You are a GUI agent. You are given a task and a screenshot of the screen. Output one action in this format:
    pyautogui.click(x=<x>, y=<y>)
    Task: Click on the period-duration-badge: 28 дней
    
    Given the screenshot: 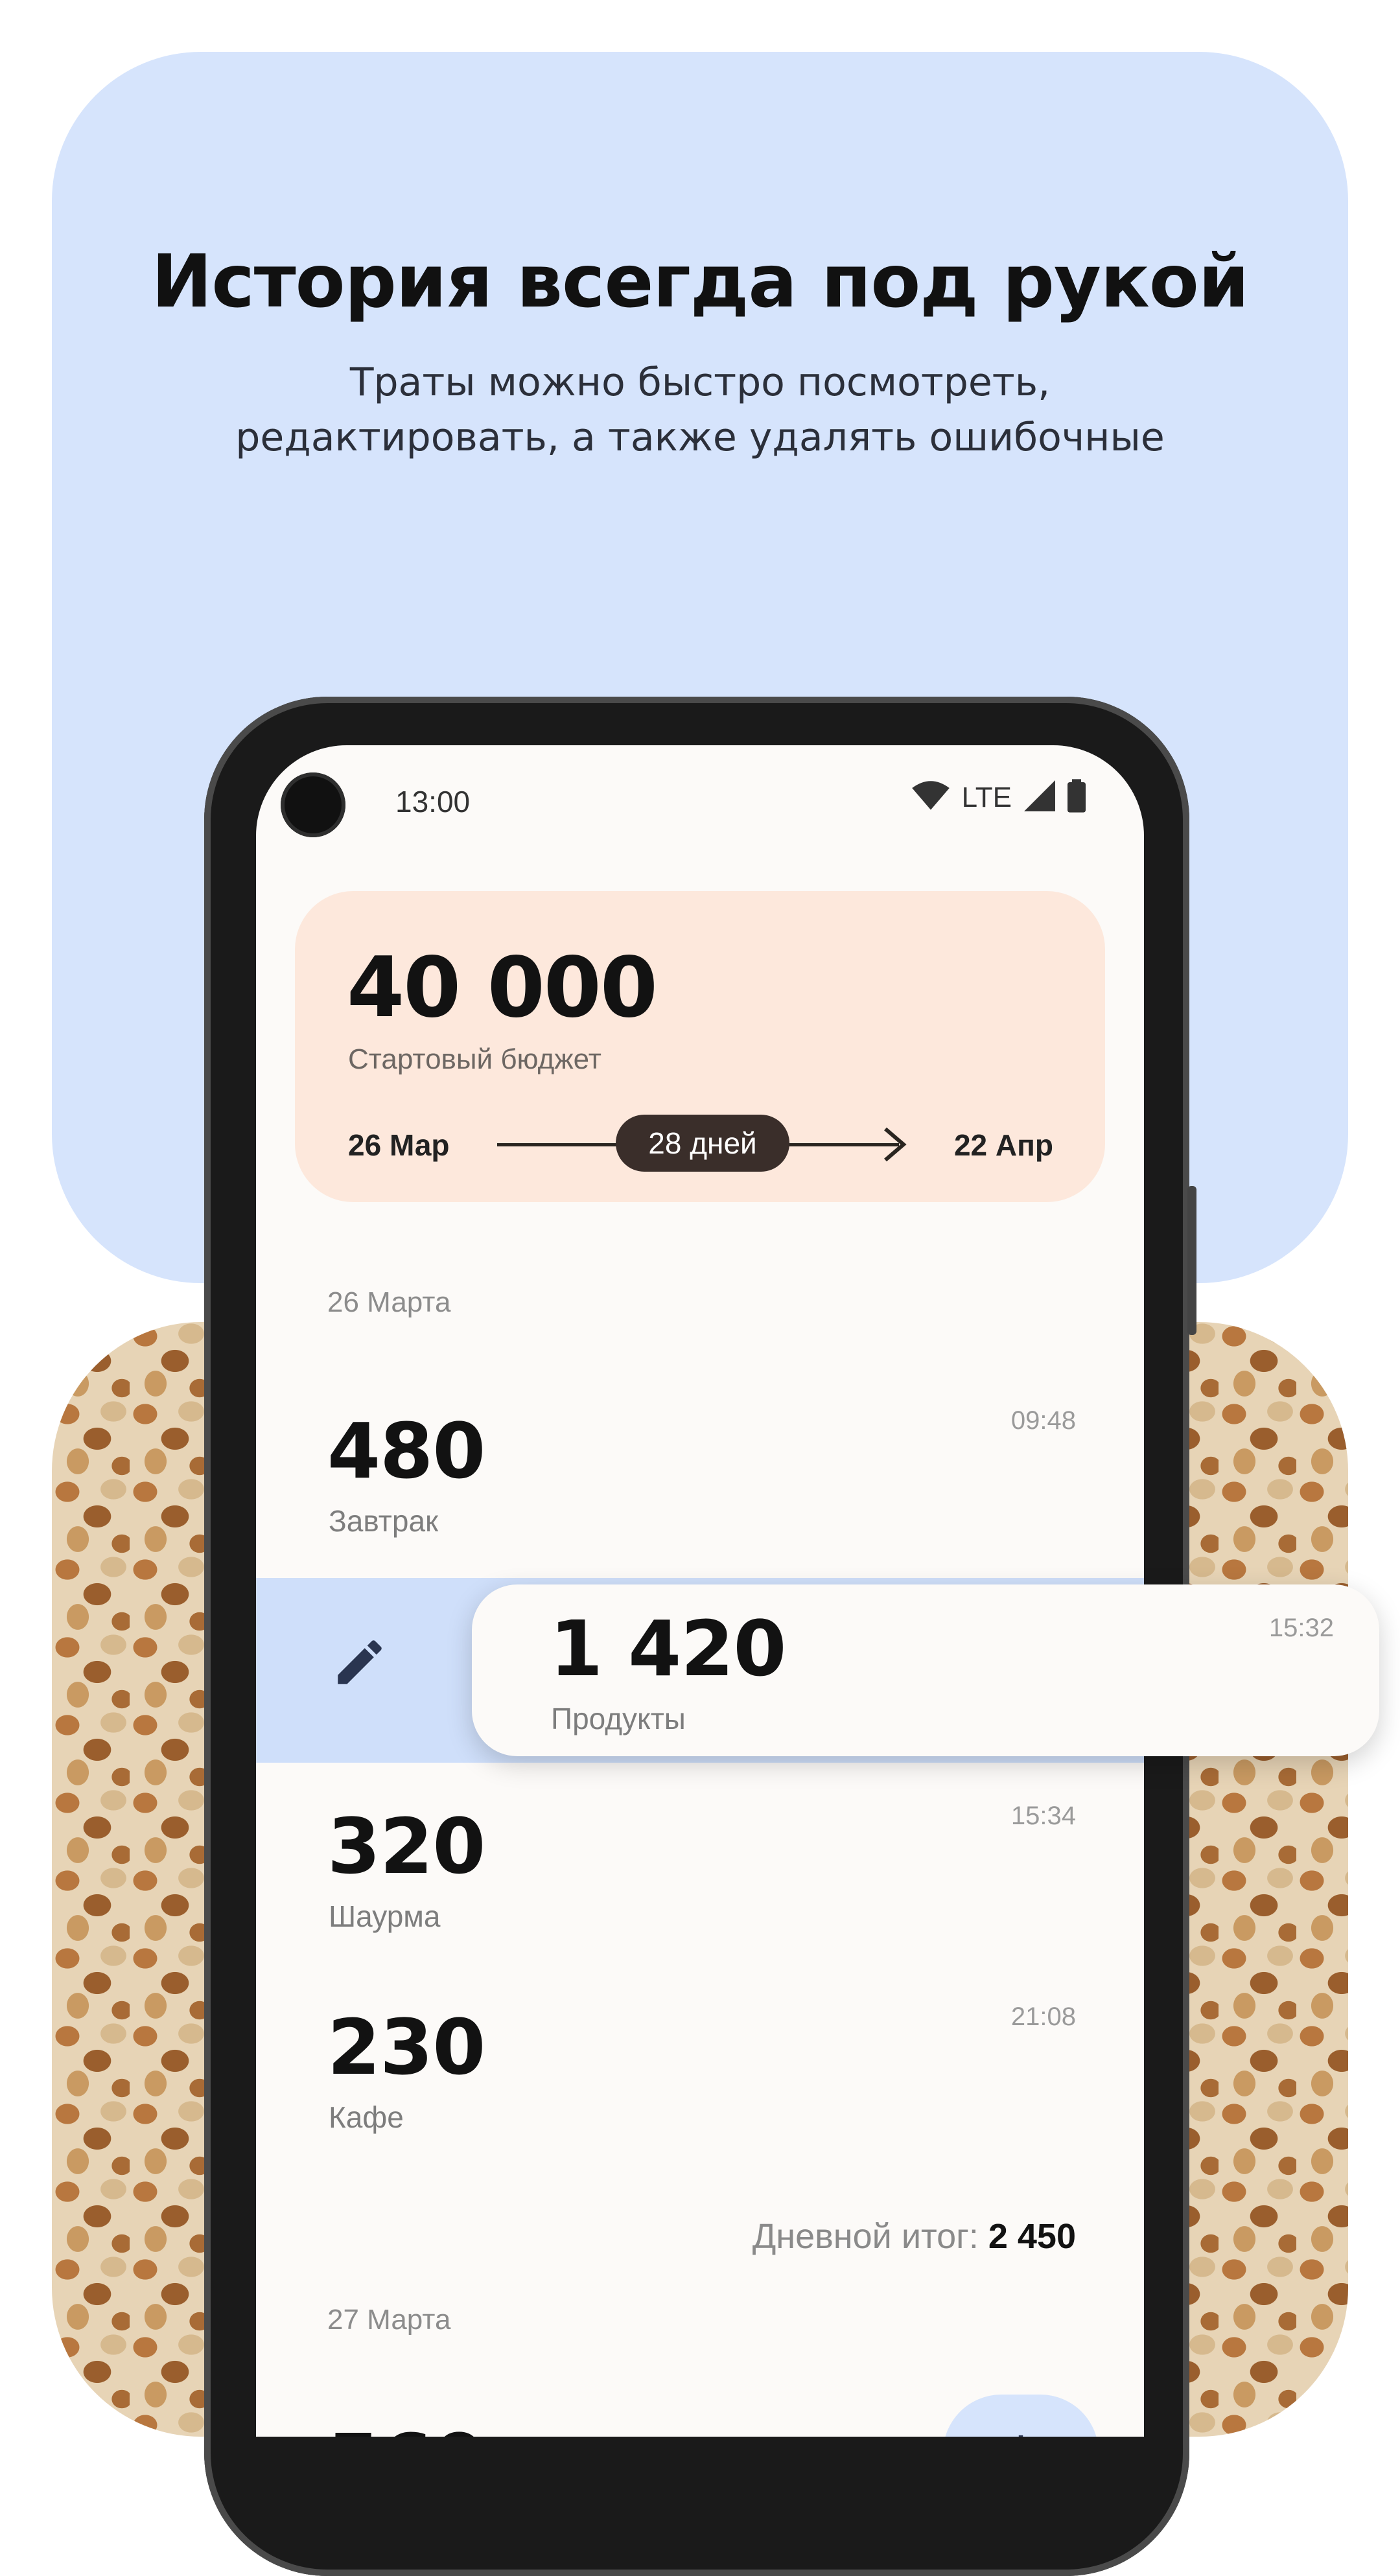 What is the action you would take?
    pyautogui.click(x=702, y=1143)
    